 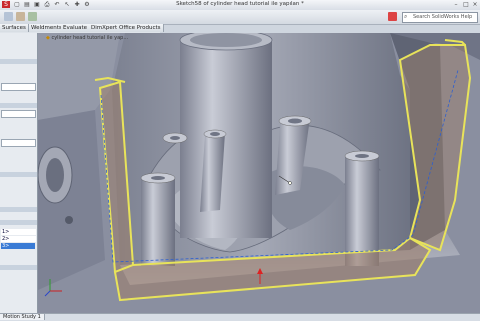 I want to click on maximize-icon: □, so click(x=466, y=4).